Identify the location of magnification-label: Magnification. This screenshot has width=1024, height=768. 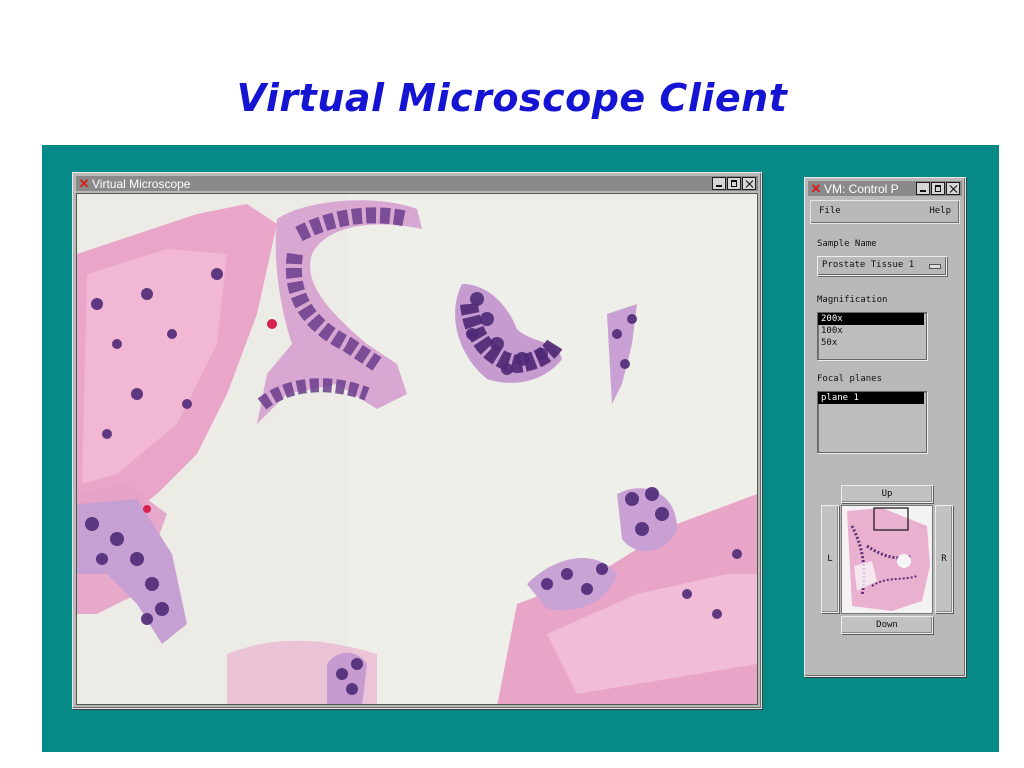
(852, 300).